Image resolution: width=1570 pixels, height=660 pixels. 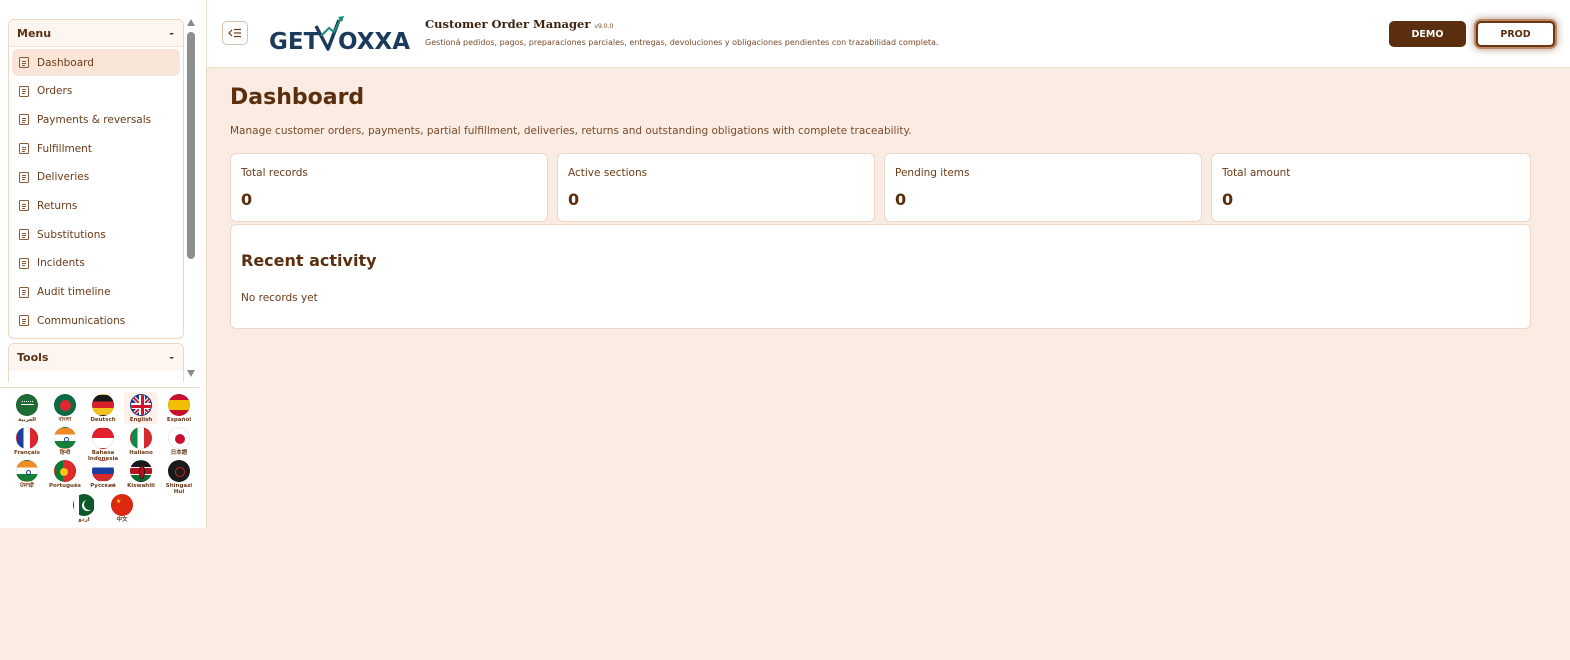 What do you see at coordinates (103, 420) in the screenshot?
I see `language-label: Deutsch` at bounding box center [103, 420].